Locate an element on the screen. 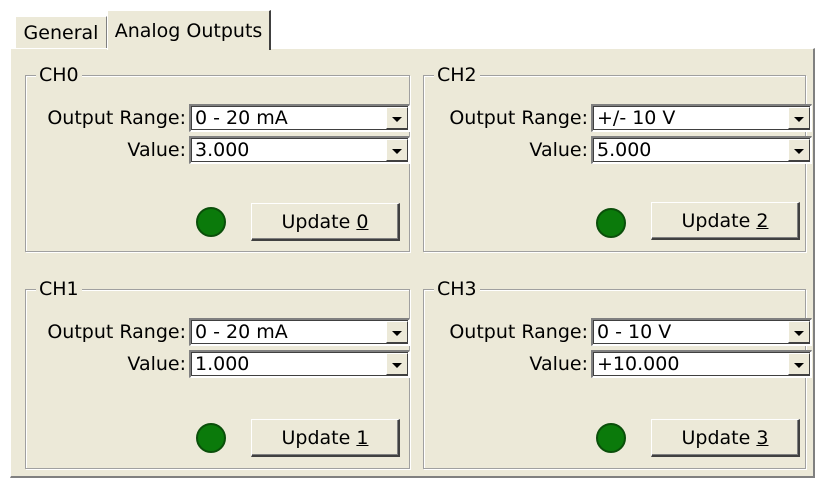 The image size is (835, 488). ch3-output-range-value: 0 - 10 V is located at coordinates (634, 332).